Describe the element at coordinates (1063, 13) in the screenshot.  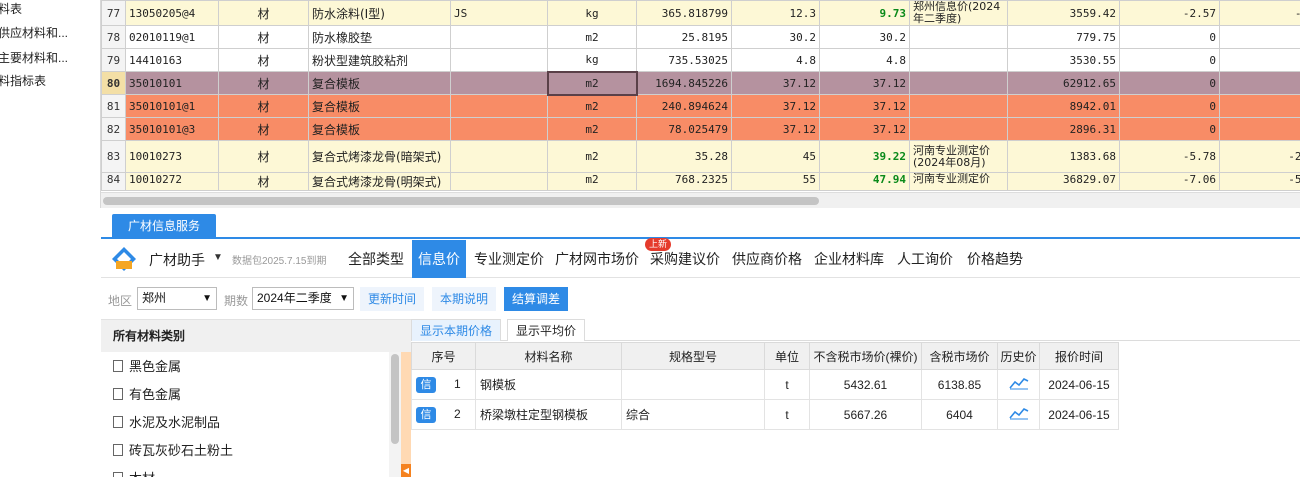
I see `amount: 3559.42` at that location.